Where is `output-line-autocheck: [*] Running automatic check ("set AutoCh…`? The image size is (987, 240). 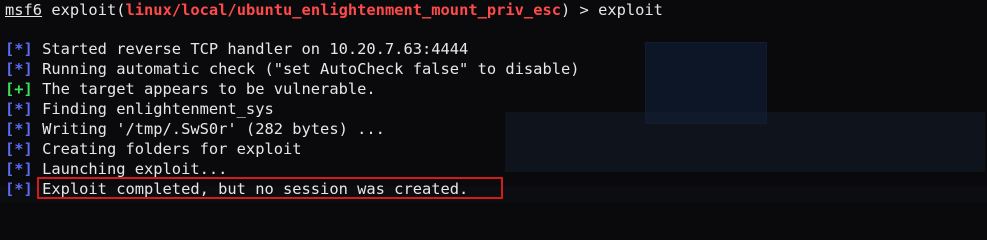
output-line-autocheck: [*] Running automatic check ("set AutoCh… is located at coordinates (292, 69).